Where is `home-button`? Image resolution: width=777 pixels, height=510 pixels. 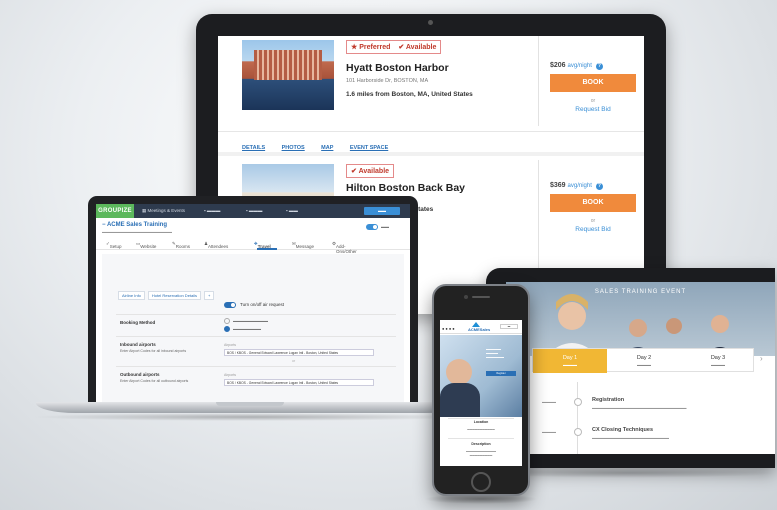
home-button is located at coordinates (481, 482).